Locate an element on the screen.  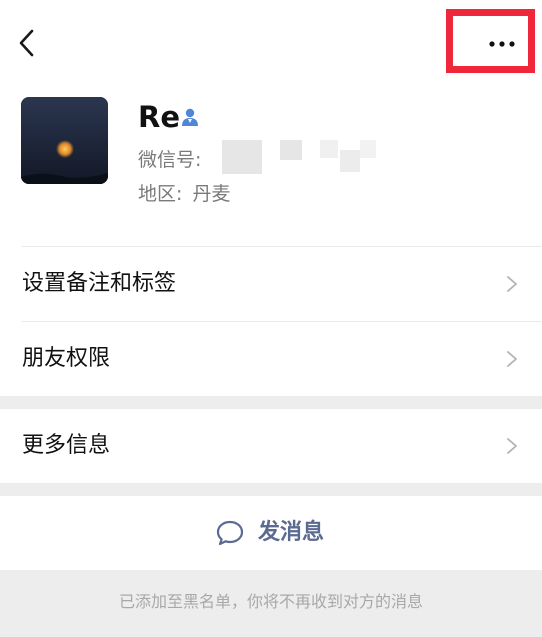
more-info-row: 更多信息 is located at coordinates (271, 446).